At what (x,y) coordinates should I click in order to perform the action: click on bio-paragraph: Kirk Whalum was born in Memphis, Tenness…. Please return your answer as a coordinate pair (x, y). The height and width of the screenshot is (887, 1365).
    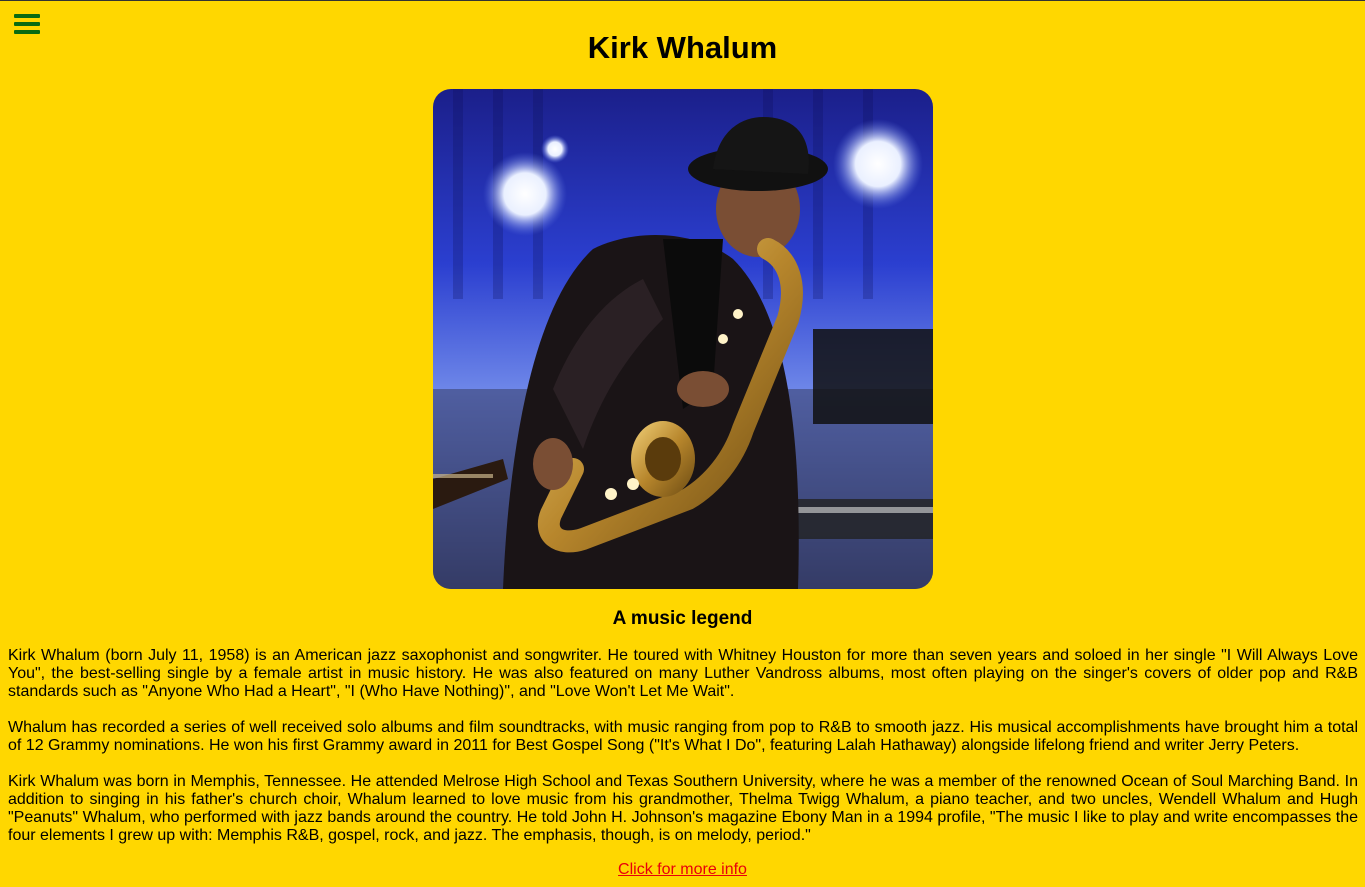
    Looking at the image, I should click on (683, 808).